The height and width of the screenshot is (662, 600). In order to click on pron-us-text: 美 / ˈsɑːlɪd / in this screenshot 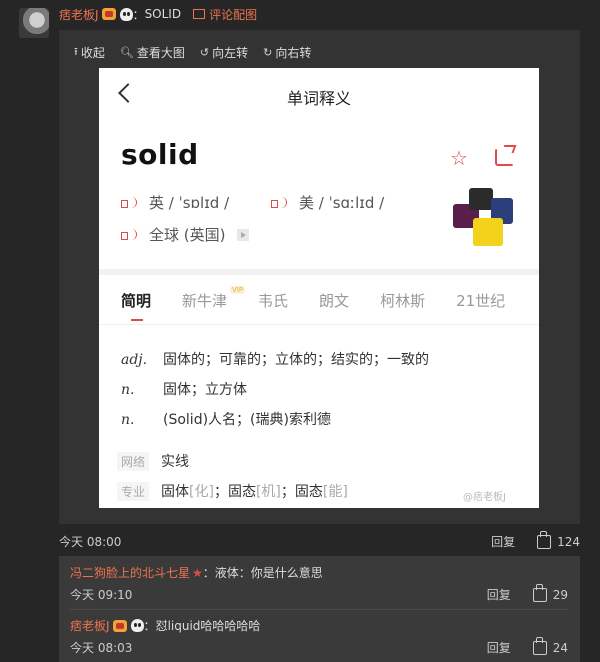, I will do `click(342, 203)`.